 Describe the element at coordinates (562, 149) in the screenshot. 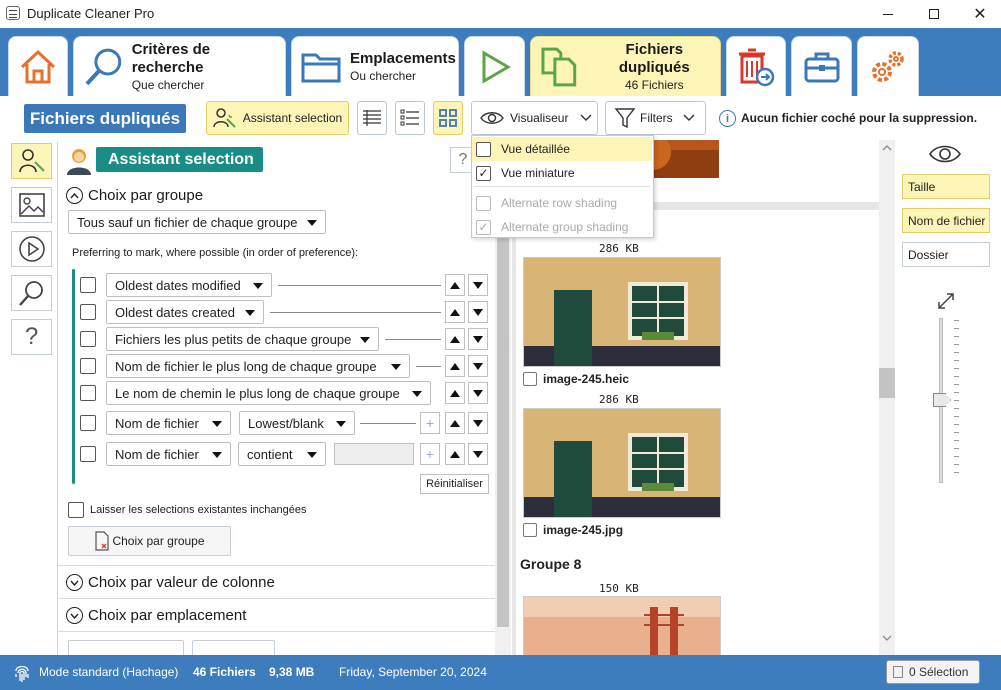

I see `menu-item-detail-view: Vue détaillée` at that location.